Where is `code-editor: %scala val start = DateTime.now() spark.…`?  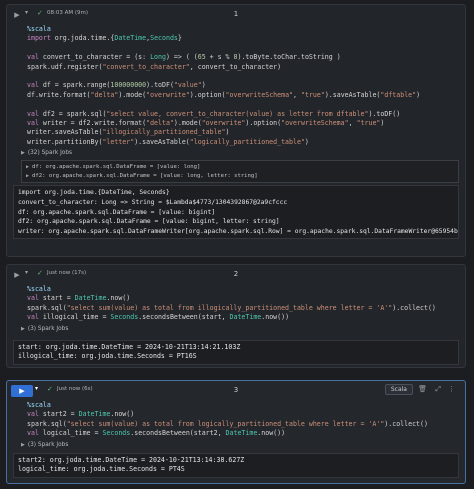
code-editor: %scala val start = DateTime.now() spark.… is located at coordinates (236, 304).